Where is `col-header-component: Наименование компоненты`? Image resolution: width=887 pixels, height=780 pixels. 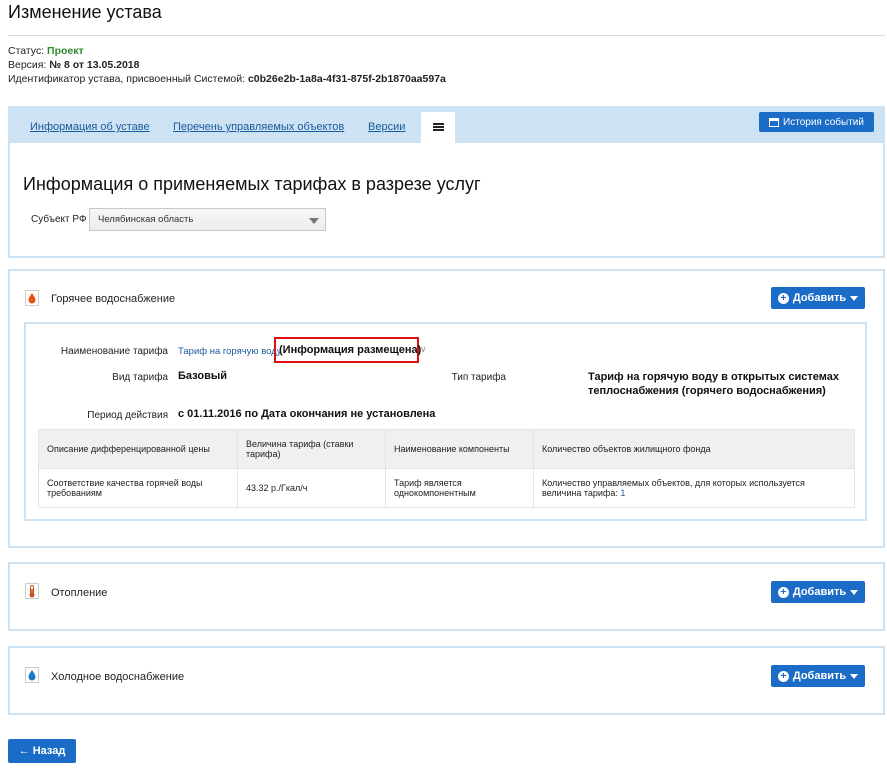
col-header-component: Наименование компоненты is located at coordinates (459, 449).